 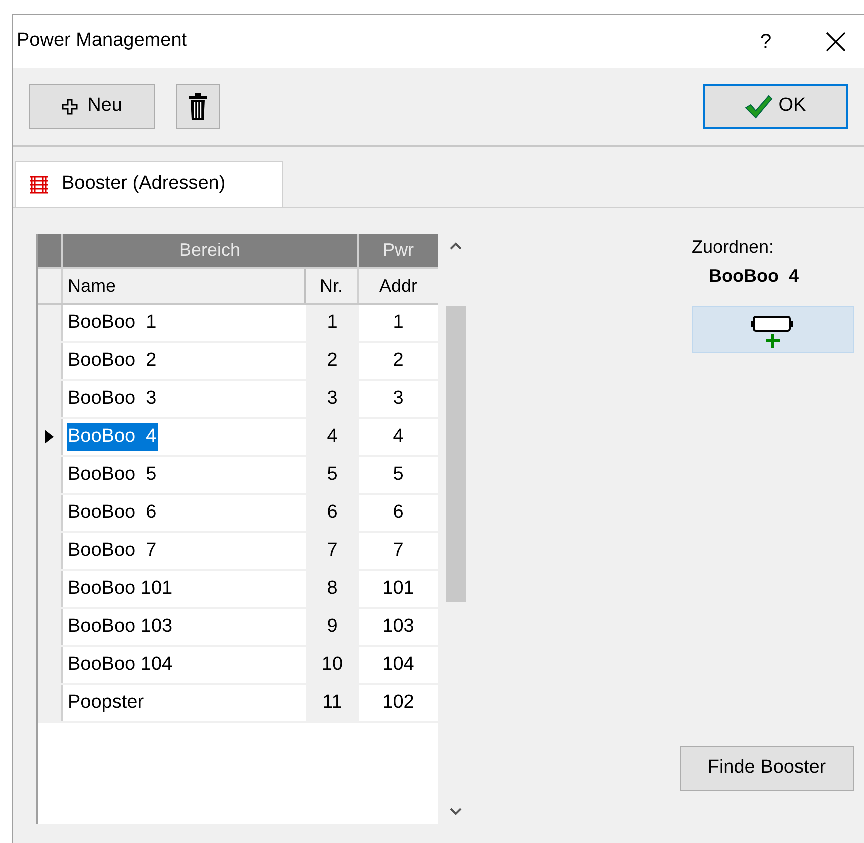 What do you see at coordinates (211, 250) in the screenshot?
I see `column-group-header: Bereich` at bounding box center [211, 250].